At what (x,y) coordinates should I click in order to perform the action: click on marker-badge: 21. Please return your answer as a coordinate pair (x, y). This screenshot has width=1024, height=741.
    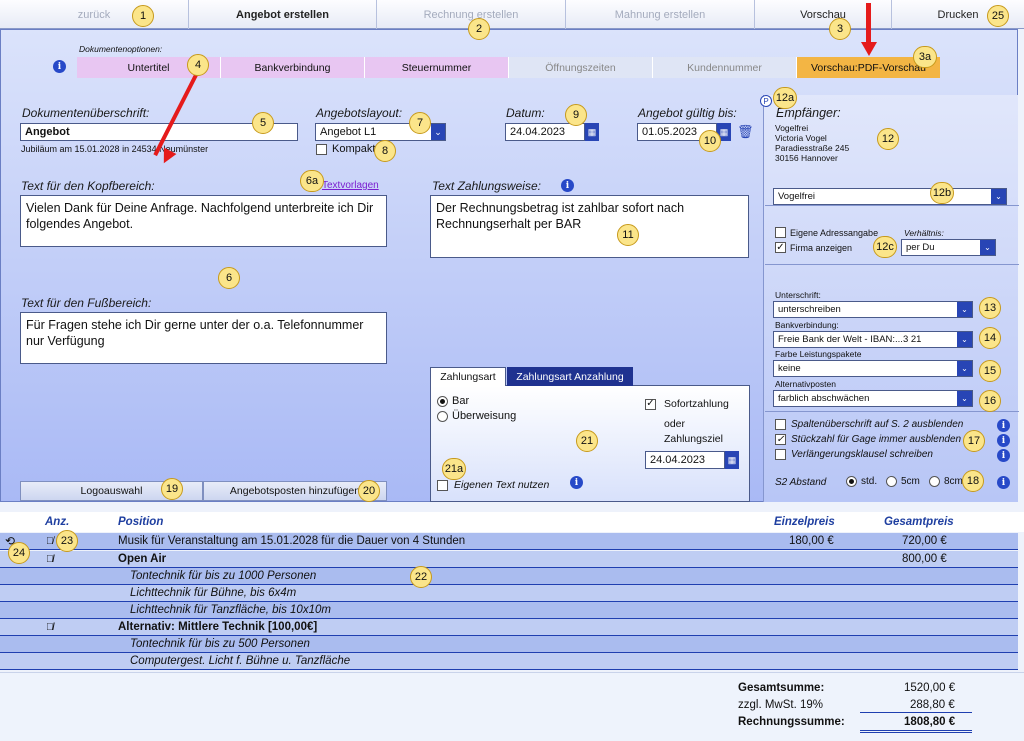
    Looking at the image, I should click on (587, 441).